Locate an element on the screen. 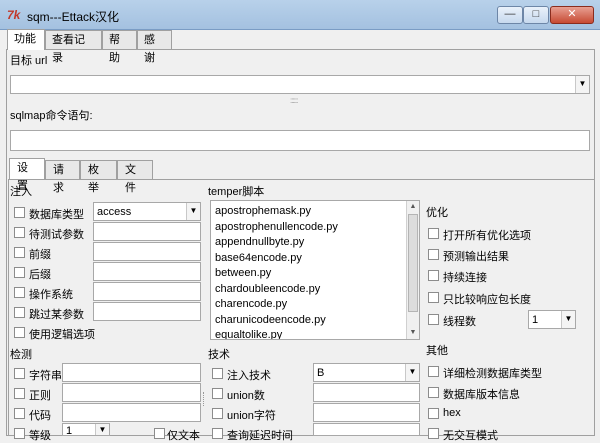  scroll-down-icon: ▼ is located at coordinates (413, 333).